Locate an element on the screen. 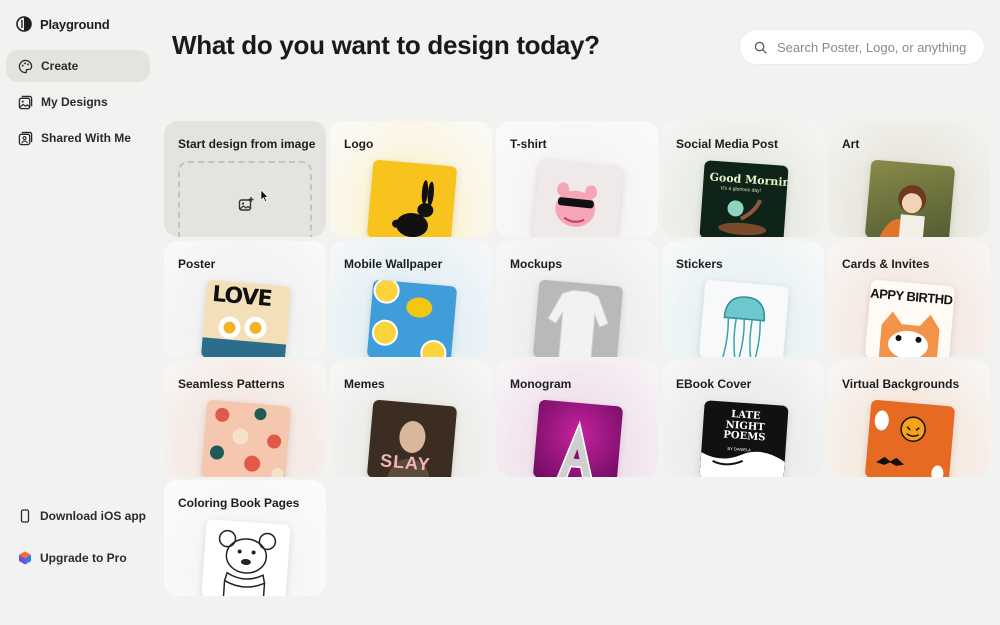  invite-thumbnail: APPY BIRTHD is located at coordinates (910, 318).